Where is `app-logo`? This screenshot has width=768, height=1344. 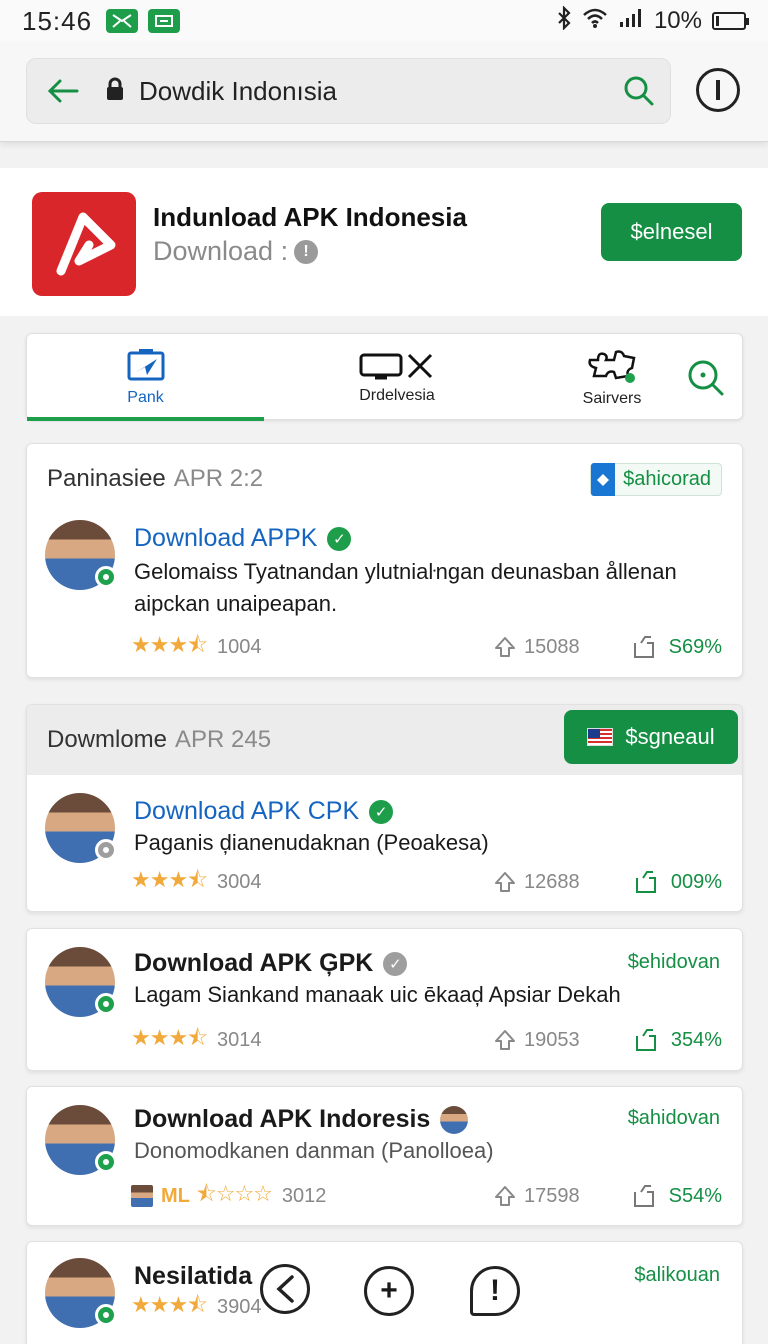 app-logo is located at coordinates (84, 244).